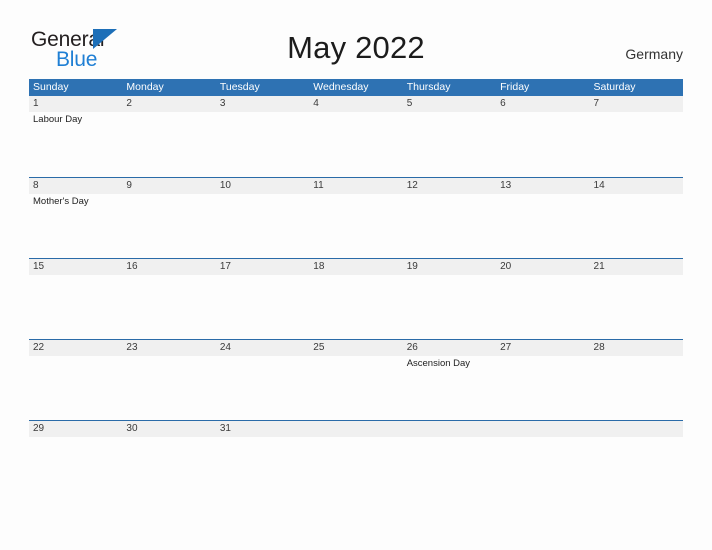 Image resolution: width=712 pixels, height=550 pixels. Describe the element at coordinates (449, 186) in the screenshot. I see `day-number: 12` at that location.